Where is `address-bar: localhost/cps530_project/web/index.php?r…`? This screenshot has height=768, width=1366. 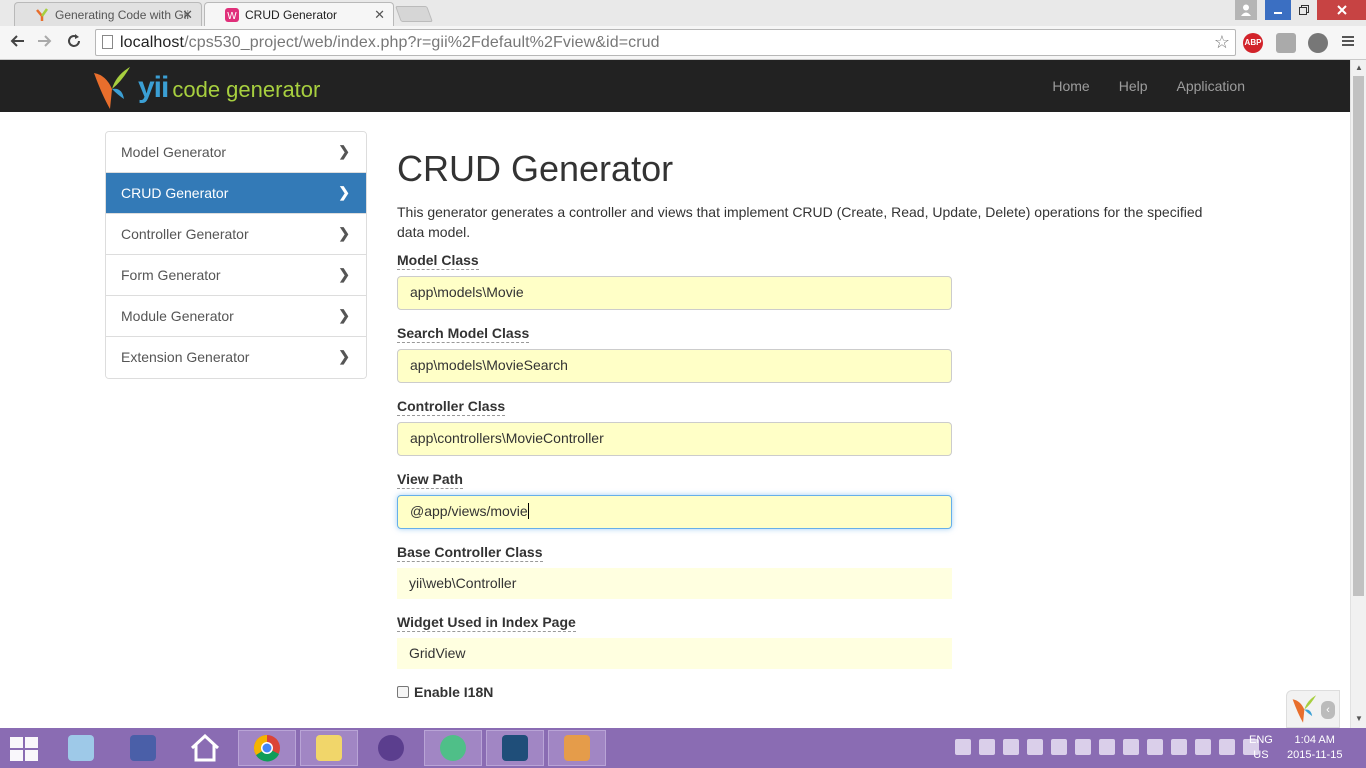
address-bar: localhost/cps530_project/web/index.php?r… is located at coordinates (665, 42).